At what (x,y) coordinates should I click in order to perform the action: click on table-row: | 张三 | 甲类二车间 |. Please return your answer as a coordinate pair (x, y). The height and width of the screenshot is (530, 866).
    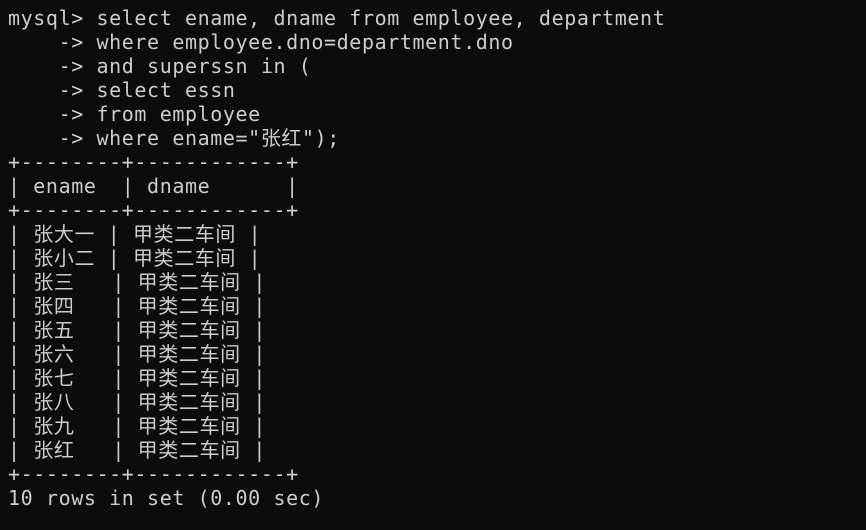
    Looking at the image, I should click on (137, 282).